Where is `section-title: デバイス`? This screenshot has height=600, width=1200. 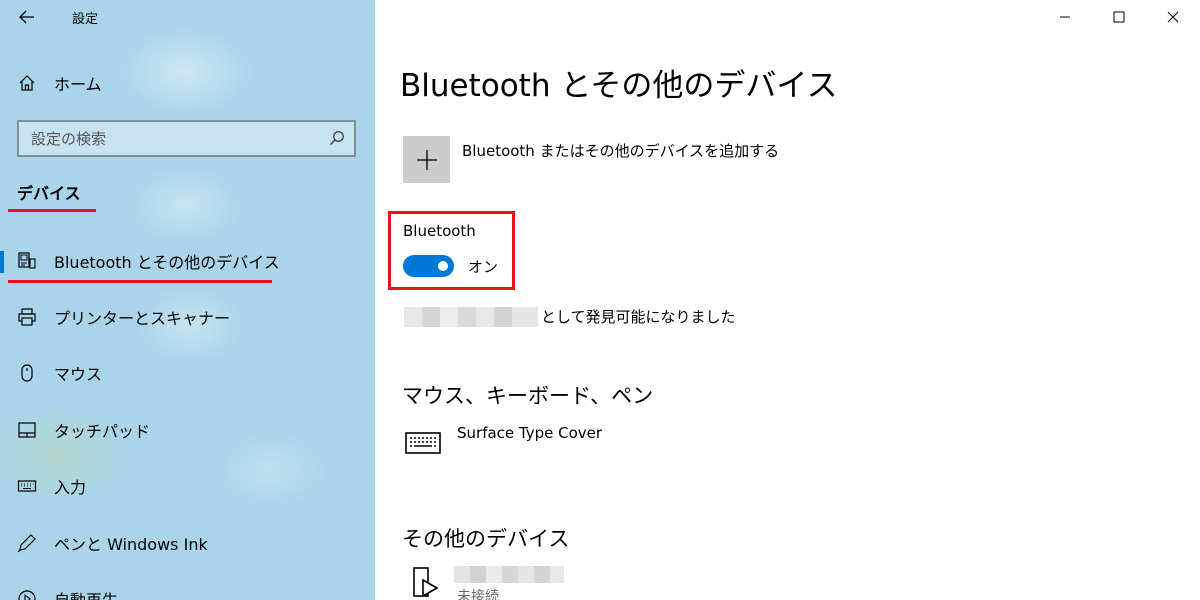 section-title: デバイス is located at coordinates (49, 193).